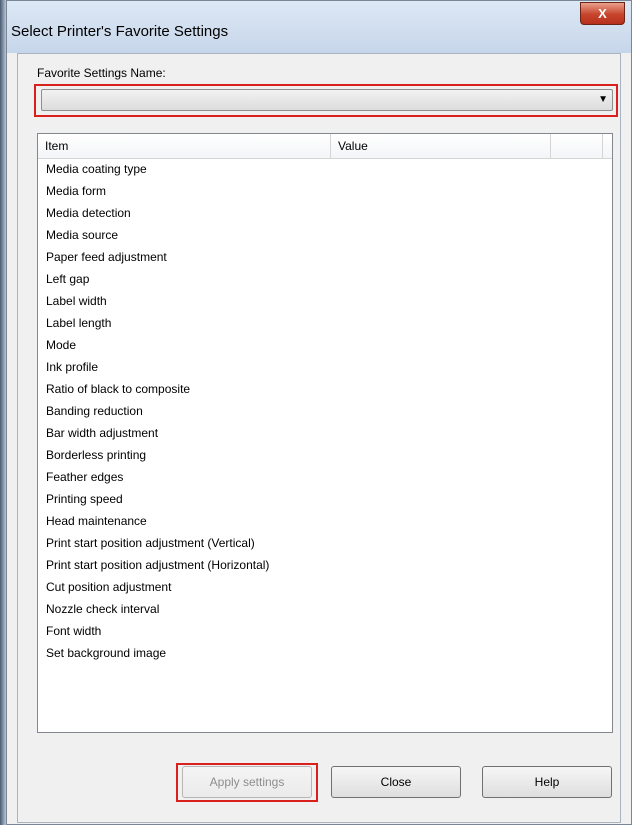 Image resolution: width=634 pixels, height=825 pixels. What do you see at coordinates (102, 257) in the screenshot?
I see `list-item: Paper feed adjustment` at bounding box center [102, 257].